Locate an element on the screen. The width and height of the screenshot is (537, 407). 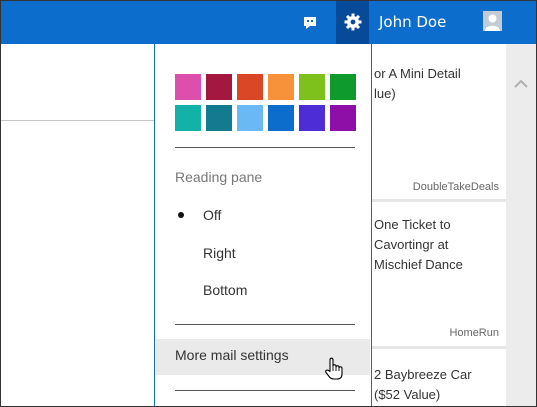
reading-pane-option-right: Right is located at coordinates (265, 257).